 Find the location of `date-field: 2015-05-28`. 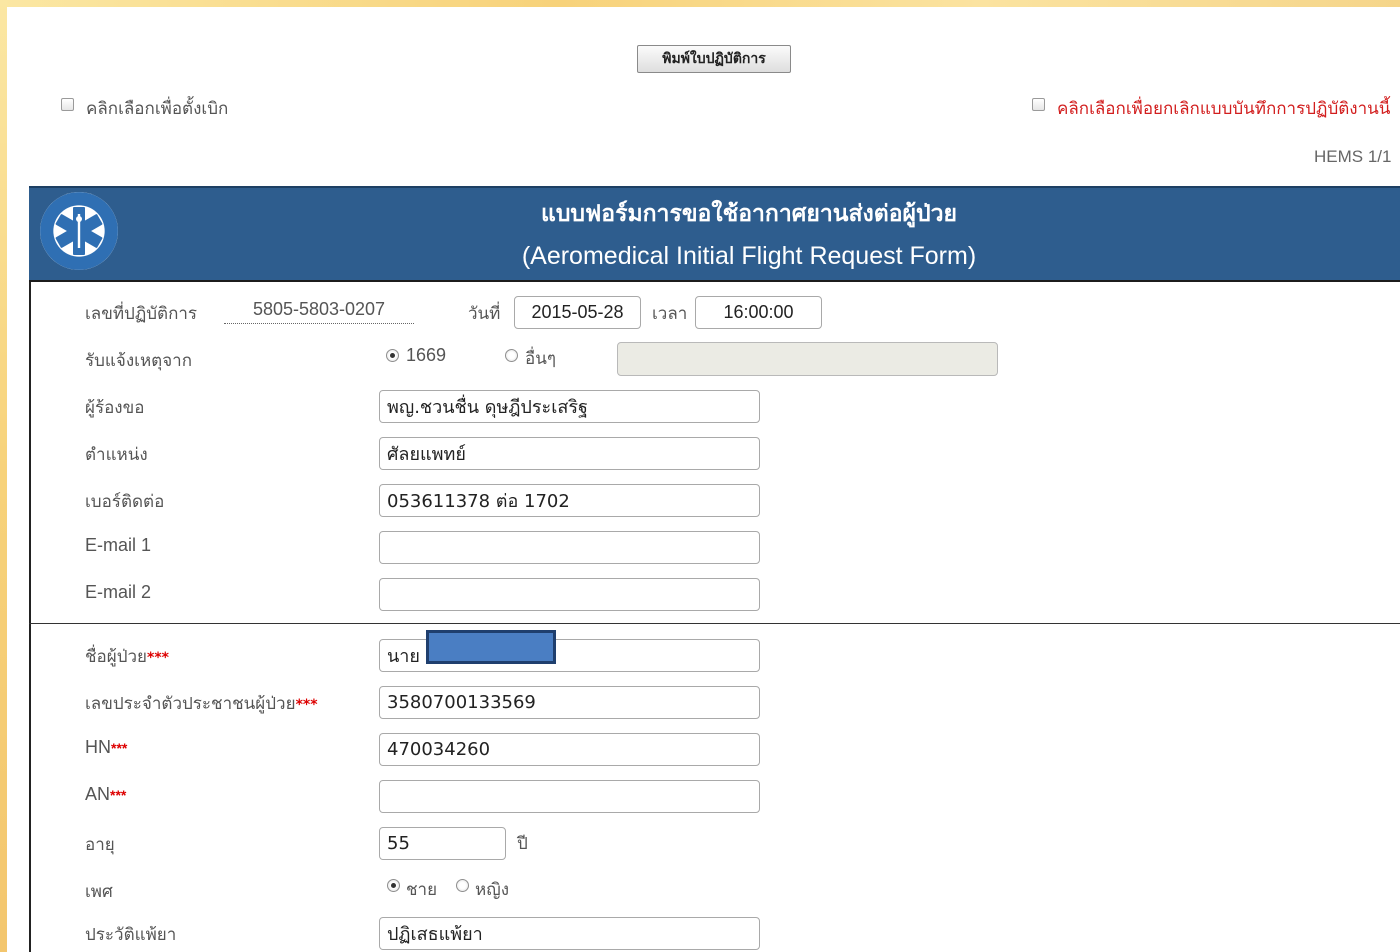

date-field: 2015-05-28 is located at coordinates (577, 312).